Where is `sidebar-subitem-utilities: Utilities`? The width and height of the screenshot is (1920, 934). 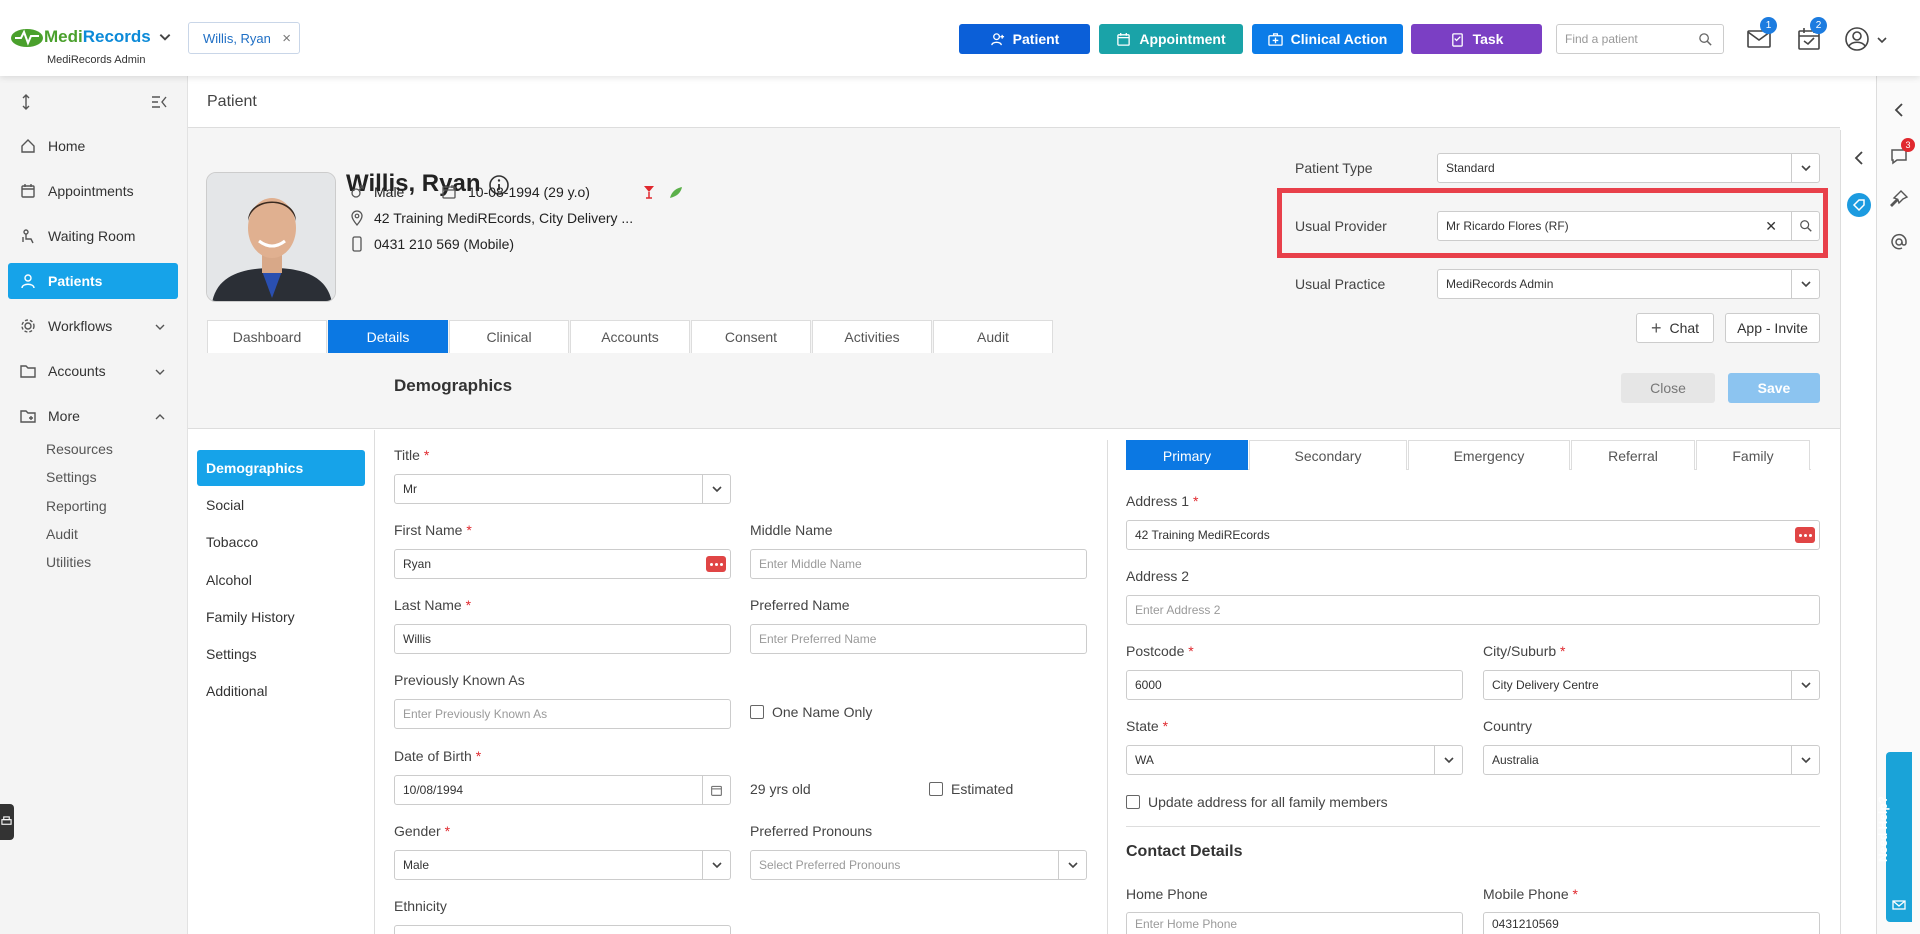 sidebar-subitem-utilities: Utilities is located at coordinates (68, 562).